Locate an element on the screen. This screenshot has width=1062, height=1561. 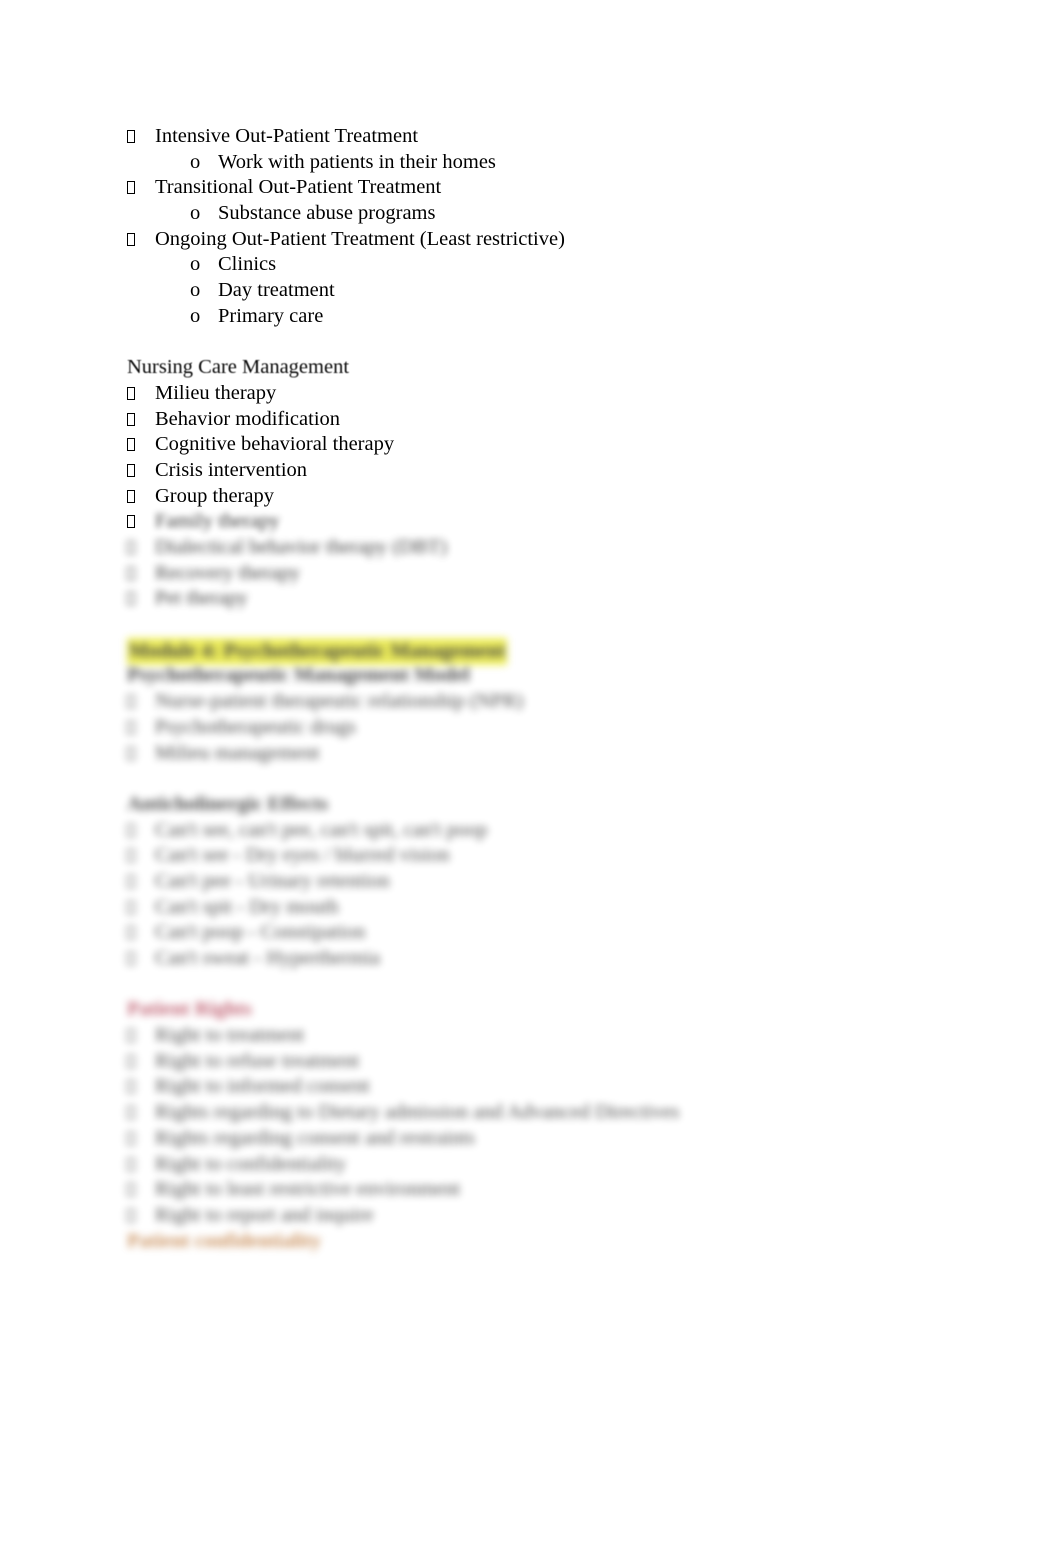
list-item: Right to least restrictive environment is located at coordinates (527, 1190).